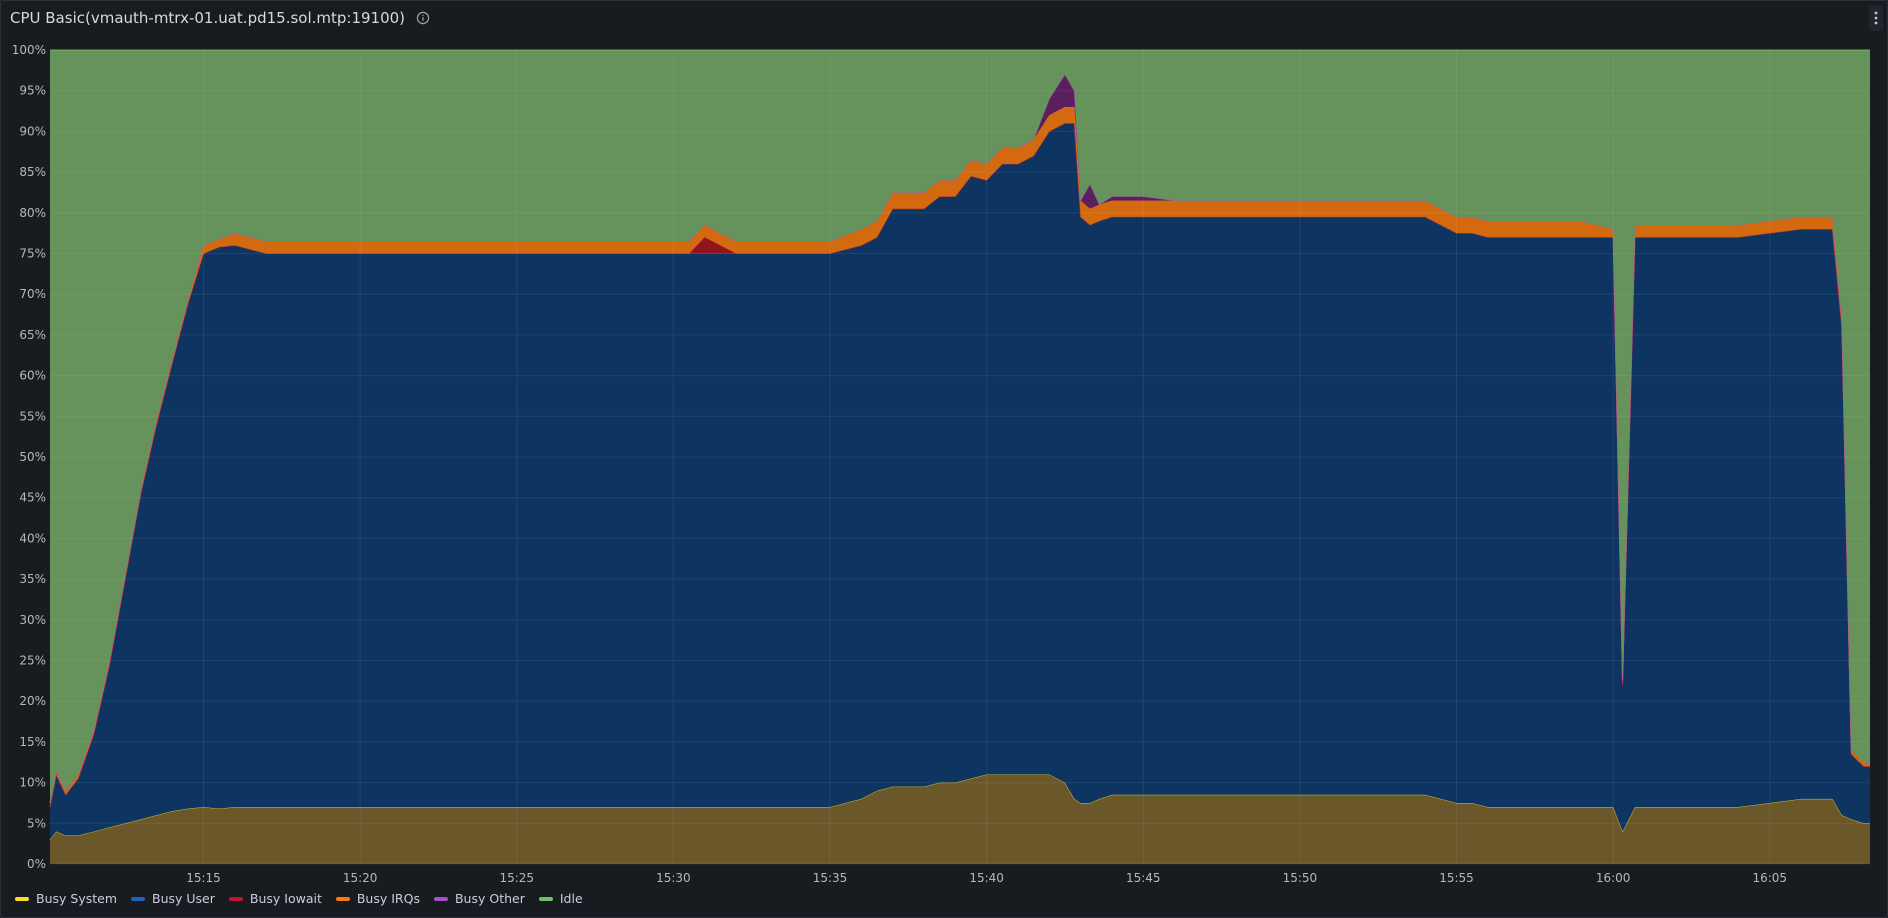 This screenshot has width=1888, height=918. Describe the element at coordinates (32, 294) in the screenshot. I see `y-tick-label: 70%` at that location.